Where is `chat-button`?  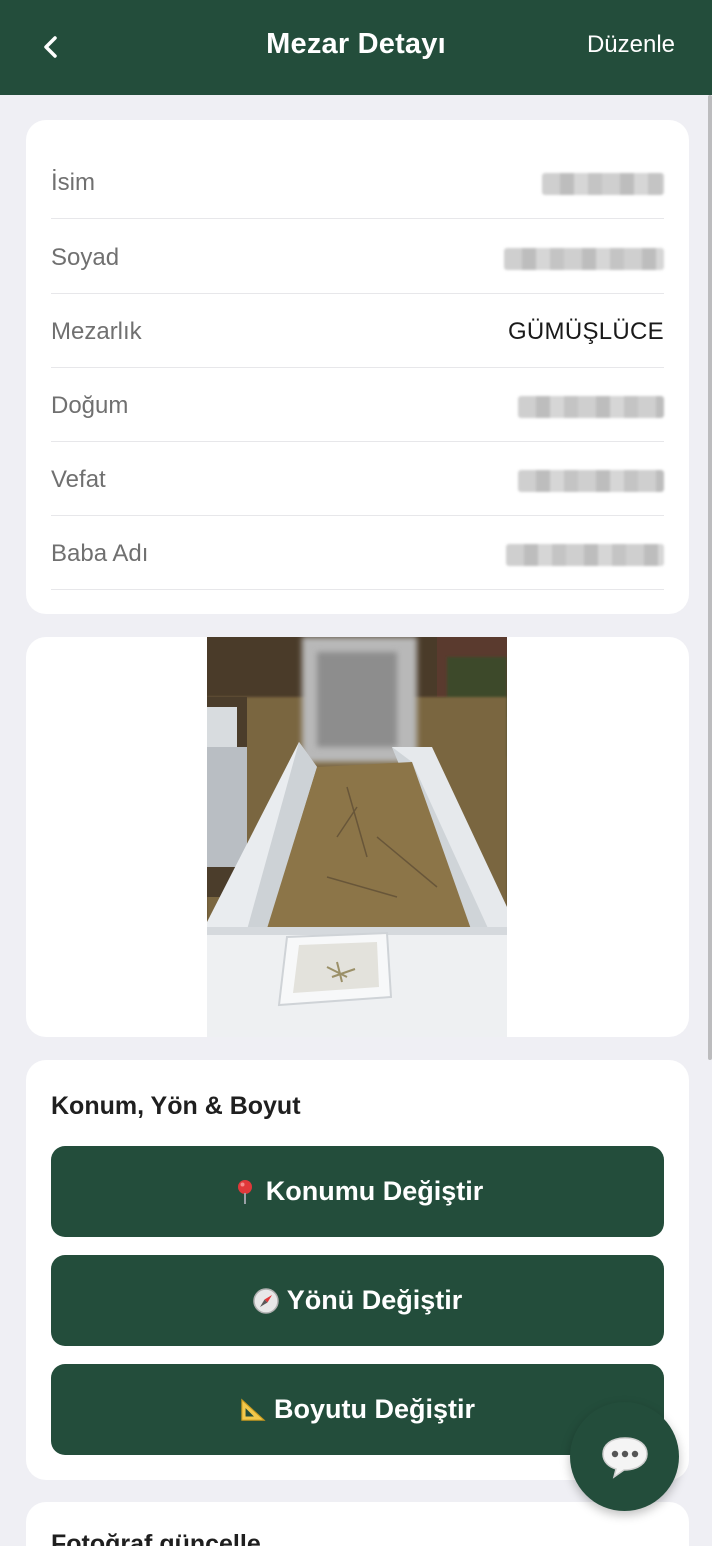 chat-button is located at coordinates (624, 1456).